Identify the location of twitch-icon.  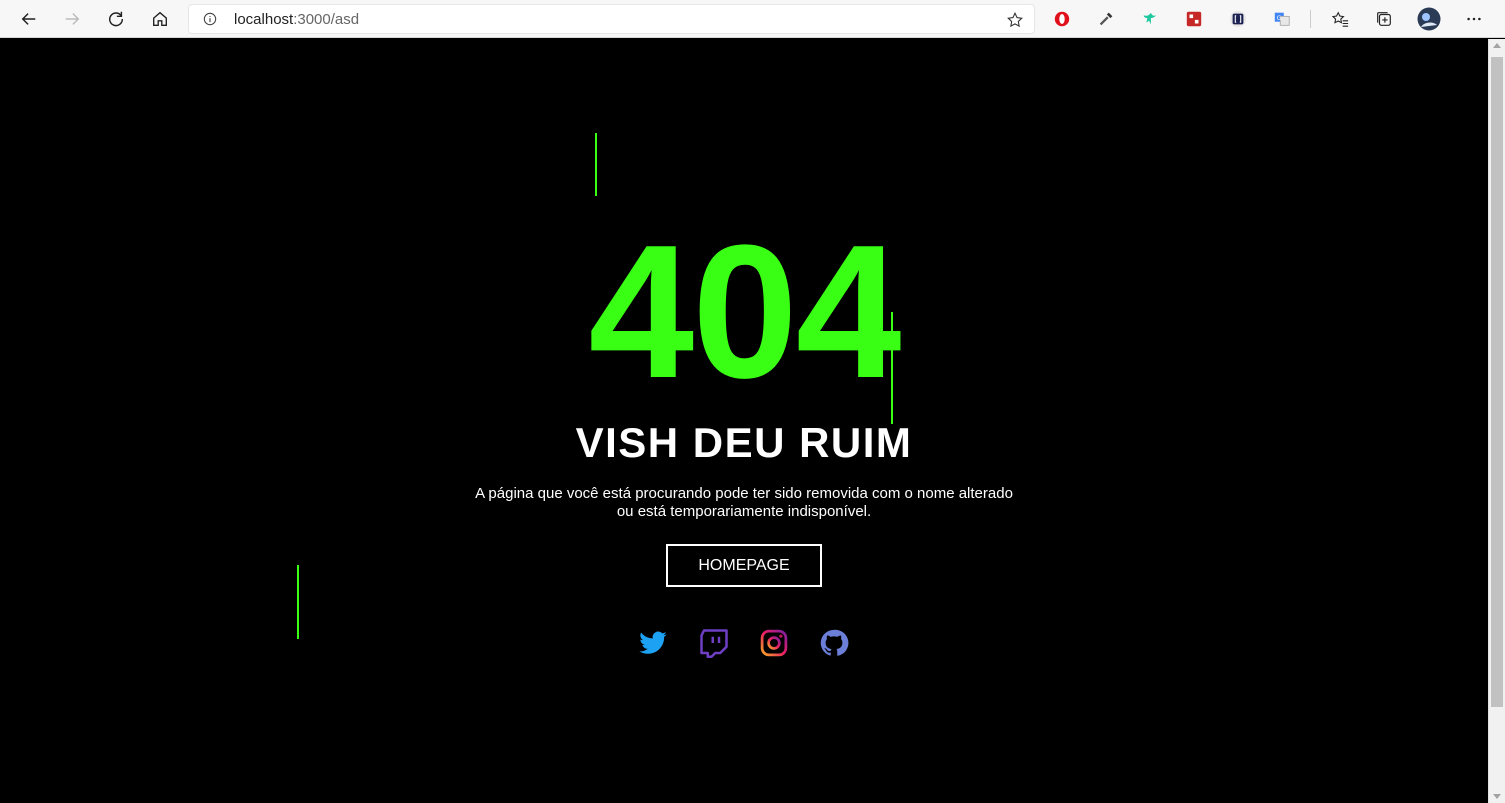
(714, 643).